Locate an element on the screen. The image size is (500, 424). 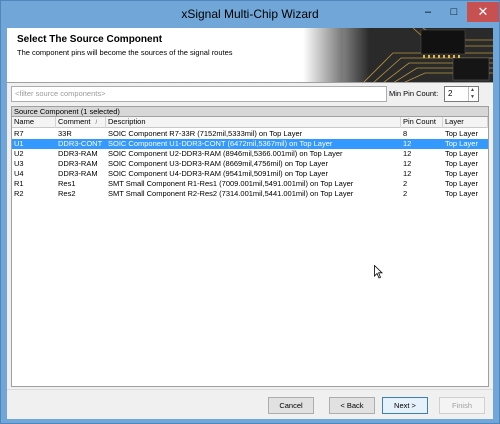
cell-comment: 33R is located at coordinates (65, 133).